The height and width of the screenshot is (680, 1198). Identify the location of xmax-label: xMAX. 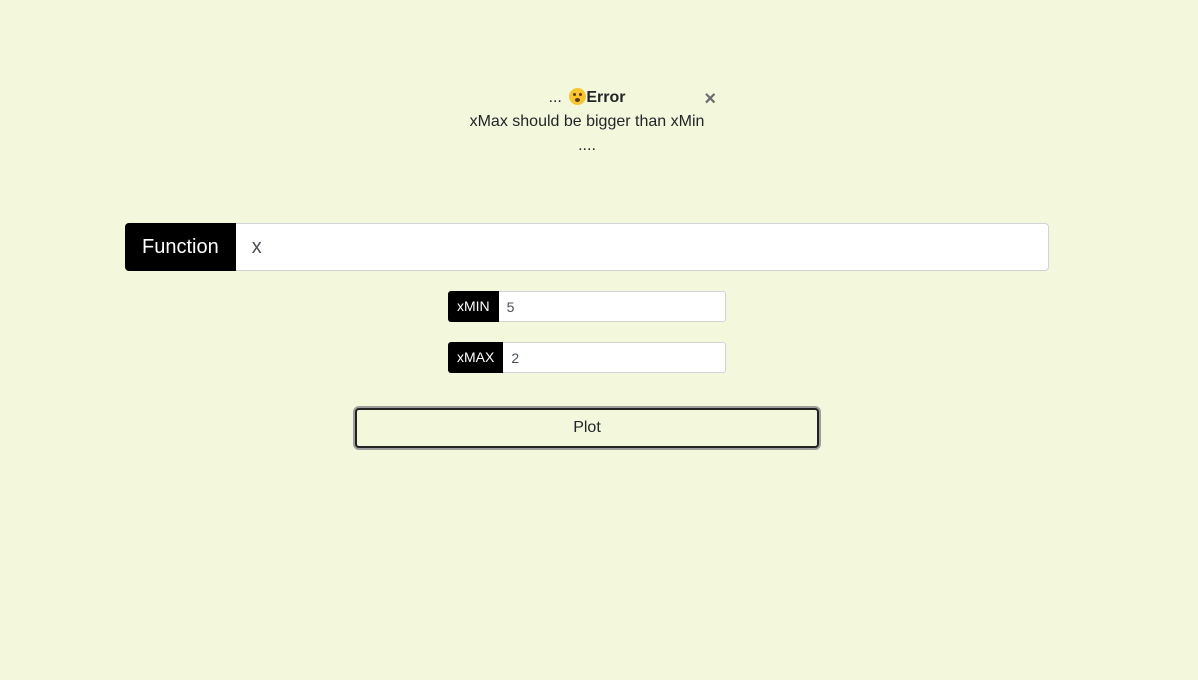
(476, 357).